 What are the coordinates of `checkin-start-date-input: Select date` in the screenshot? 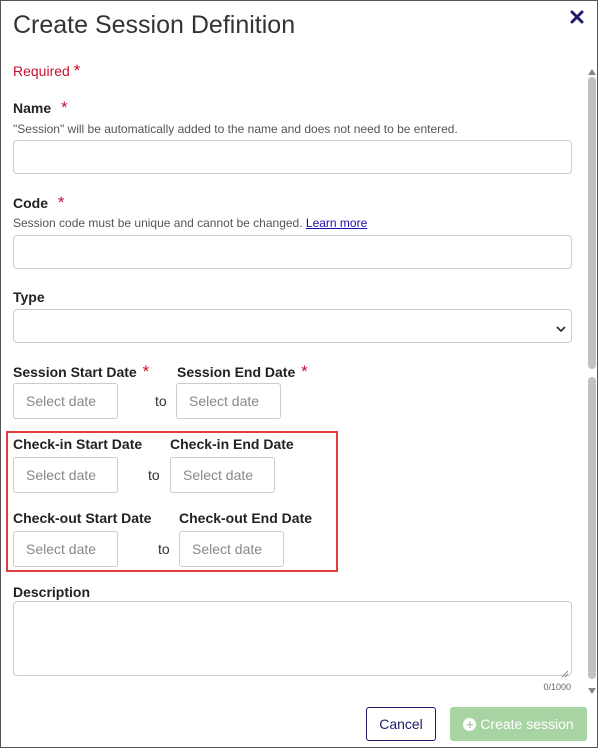 It's located at (65, 475).